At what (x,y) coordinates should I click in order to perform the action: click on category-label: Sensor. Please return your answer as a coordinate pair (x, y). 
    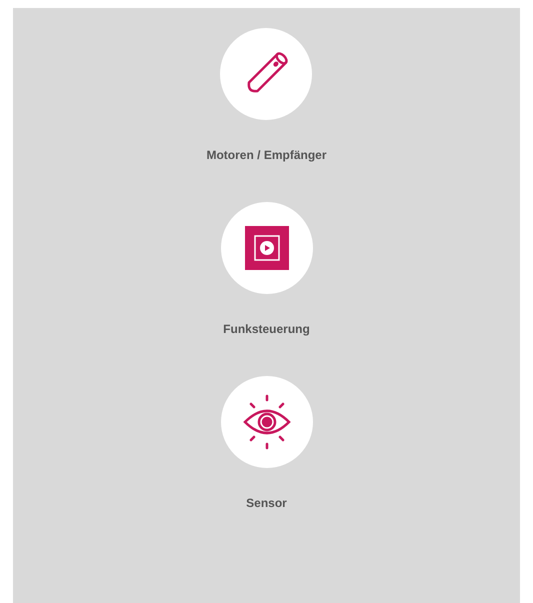
    Looking at the image, I should click on (266, 503).